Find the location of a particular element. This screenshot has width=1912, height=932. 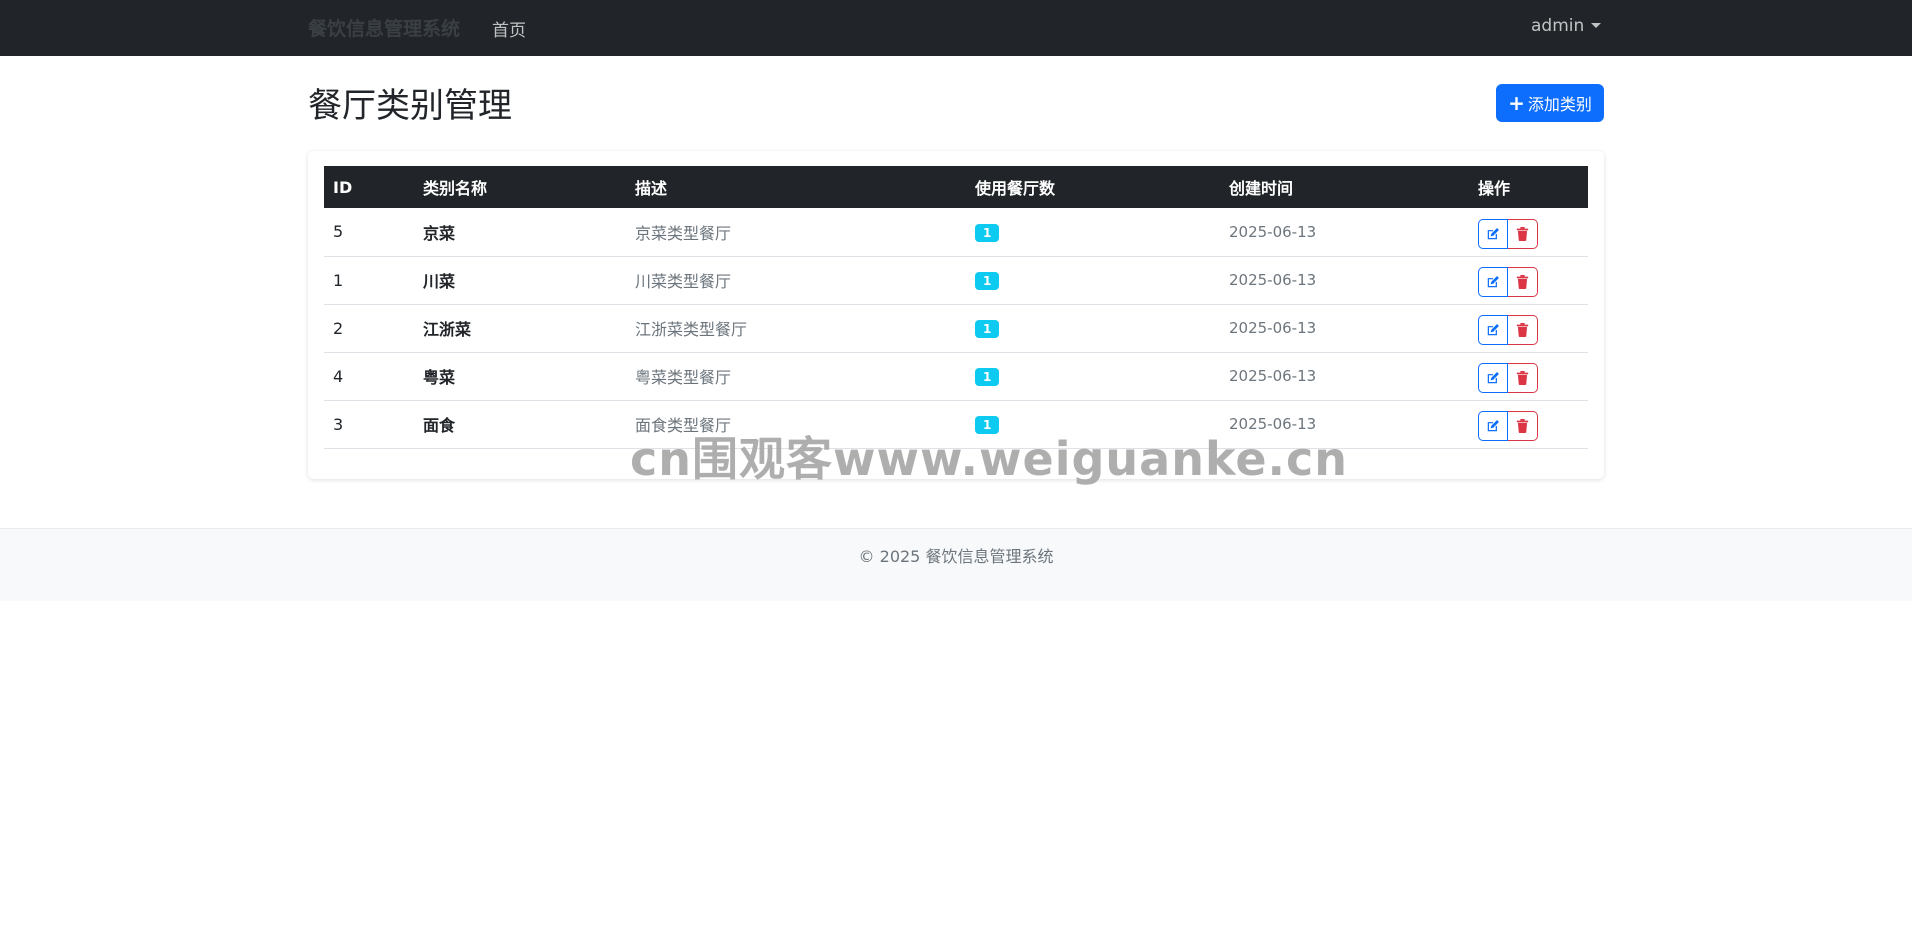

row-name: 川菜 is located at coordinates (439, 281).